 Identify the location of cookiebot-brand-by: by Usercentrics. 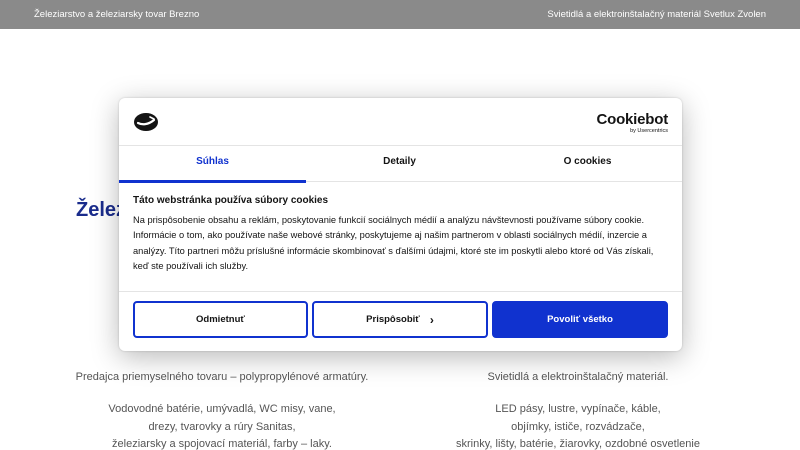
(649, 131).